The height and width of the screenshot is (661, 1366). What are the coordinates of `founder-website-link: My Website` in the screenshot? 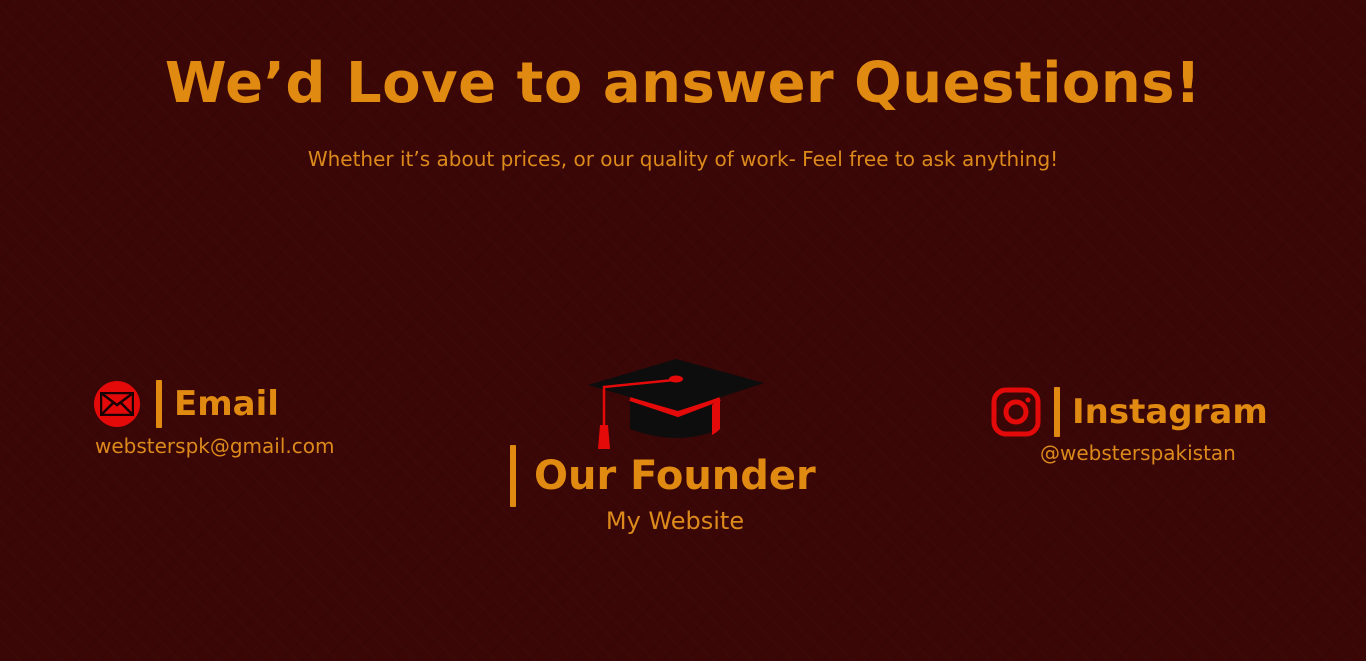 It's located at (675, 521).